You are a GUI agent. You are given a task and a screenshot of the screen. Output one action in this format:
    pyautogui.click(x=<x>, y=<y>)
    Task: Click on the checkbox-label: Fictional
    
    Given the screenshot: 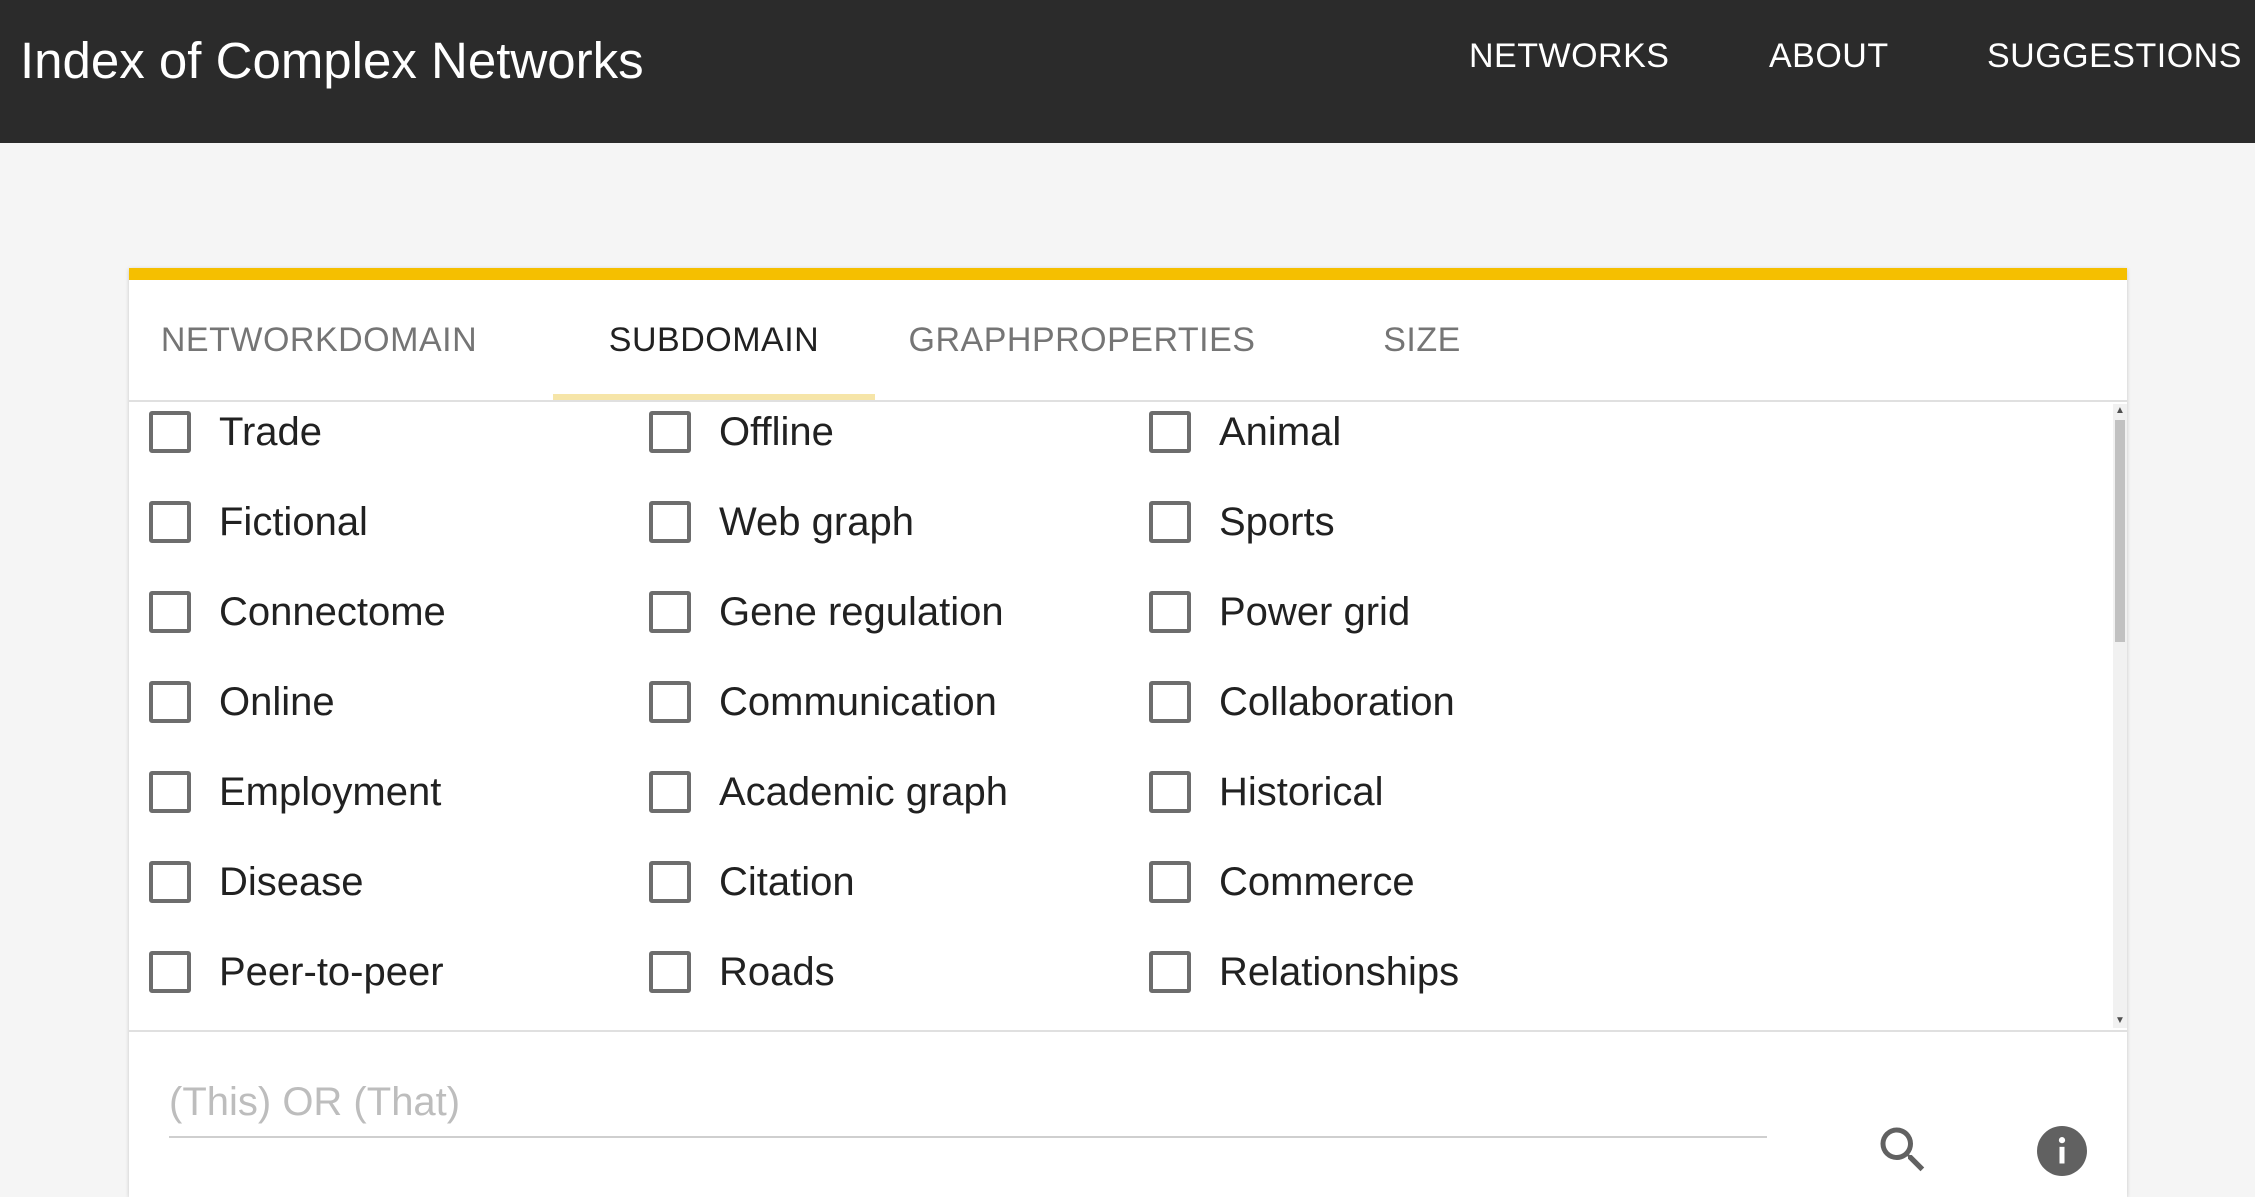 What is the action you would take?
    pyautogui.click(x=293, y=521)
    